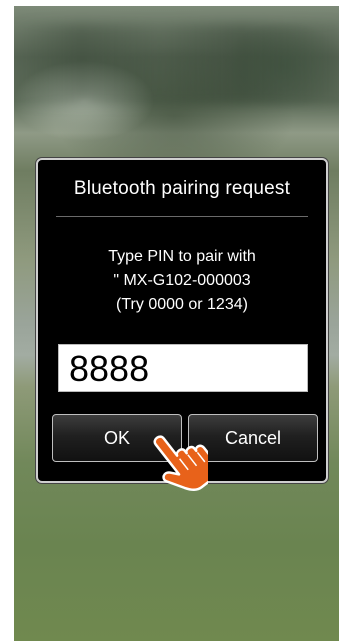 This screenshot has height=641, width=339. I want to click on pairing-message-line1: Type PIN to pair with, so click(182, 256).